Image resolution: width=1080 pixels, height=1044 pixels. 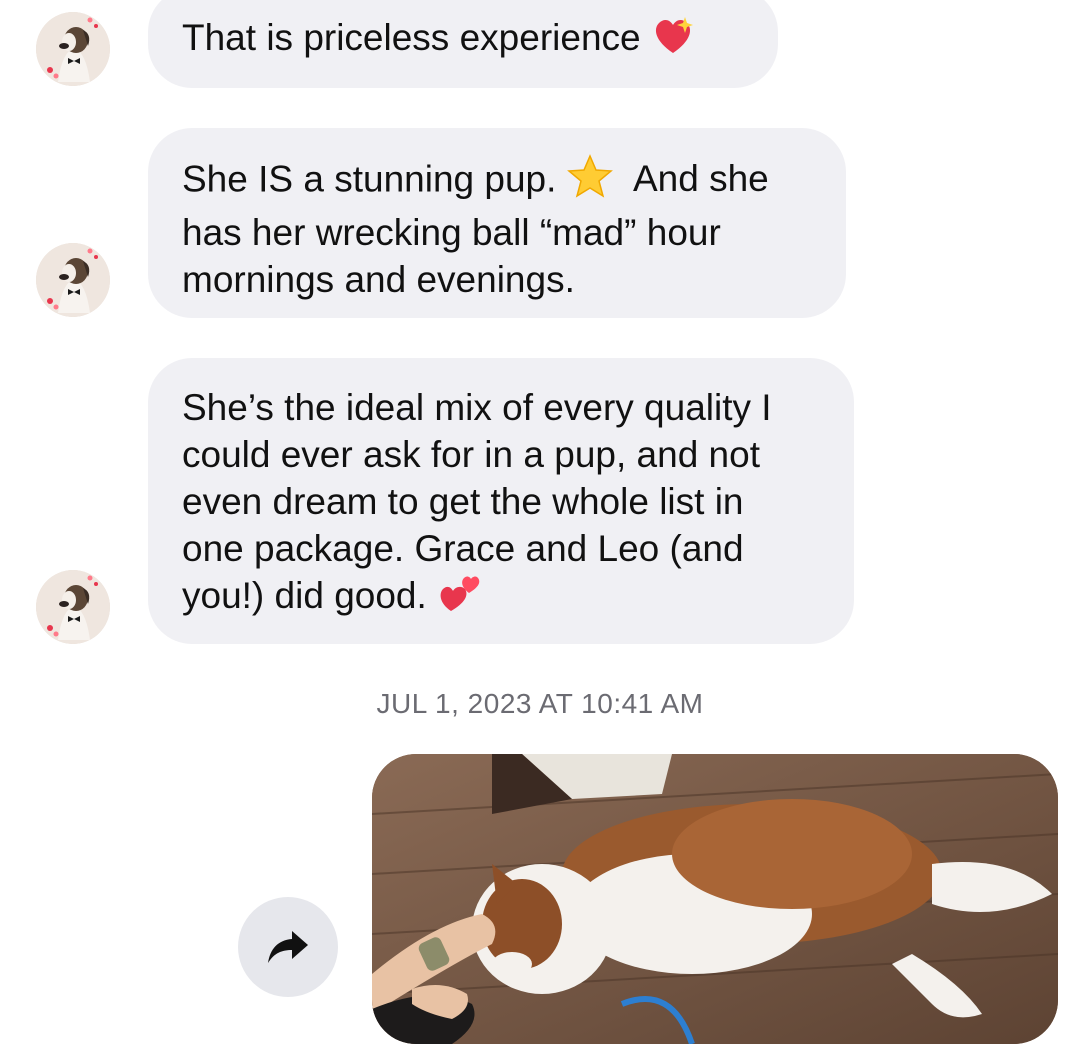 I want to click on share-button, so click(x=288, y=947).